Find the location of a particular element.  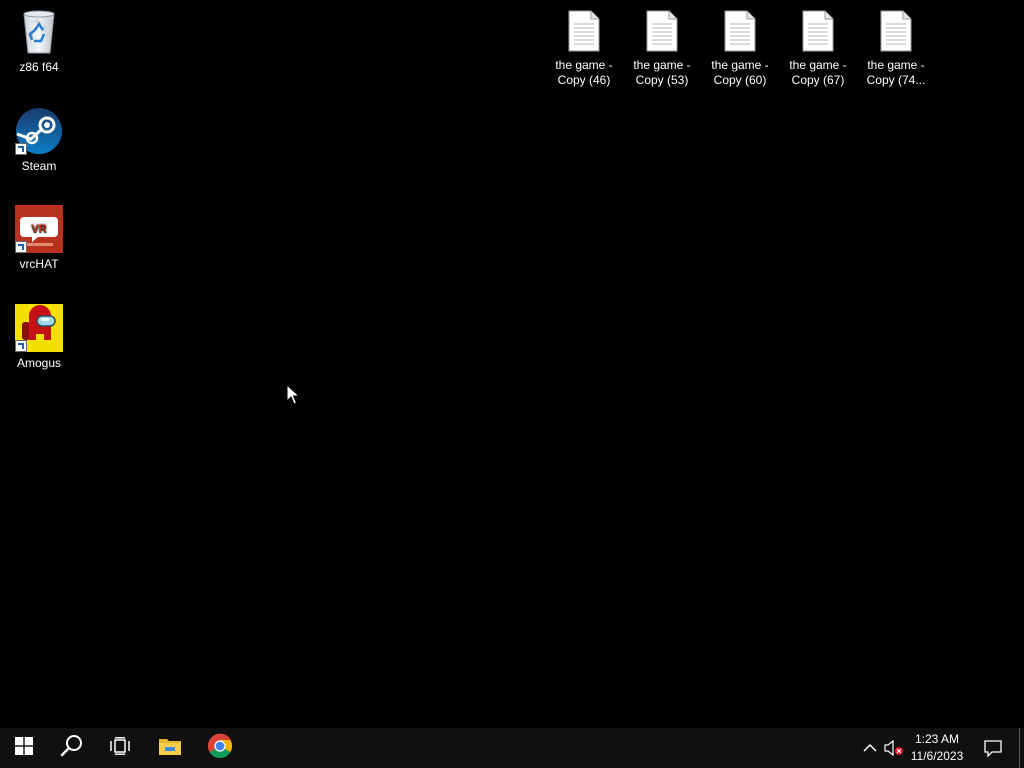

desktop-icon-recycle-bin: z86 f64 is located at coordinates (39, 41).